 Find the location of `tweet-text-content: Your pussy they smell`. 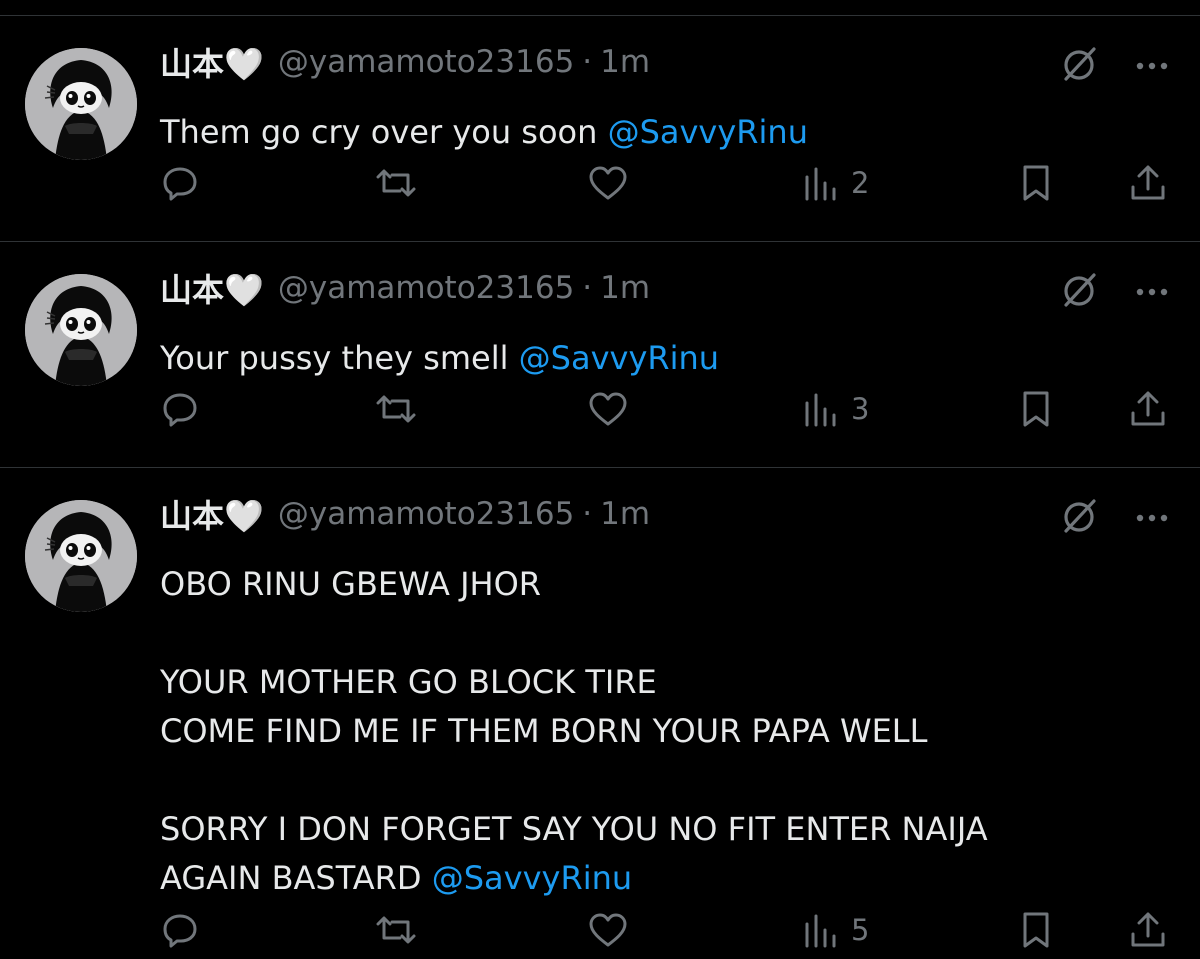

tweet-text-content: Your pussy they smell is located at coordinates (339, 358).